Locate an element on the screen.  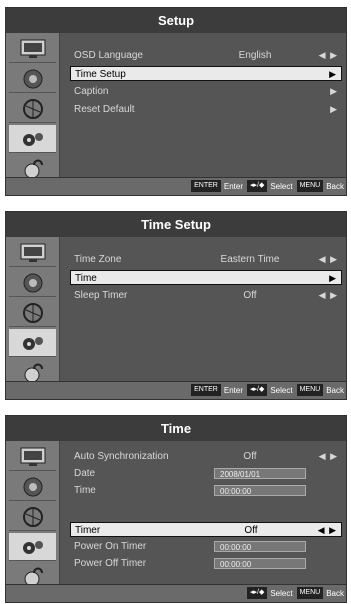
menu-item-auto-synchronization: Auto Synchronization Off ◀ ▶ is located at coordinates (206, 456).